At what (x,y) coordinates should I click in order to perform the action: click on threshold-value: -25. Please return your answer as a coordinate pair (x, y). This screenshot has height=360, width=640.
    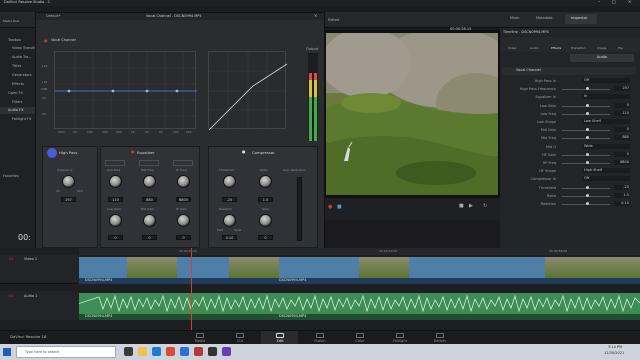
    Looking at the image, I should click on (229, 199).